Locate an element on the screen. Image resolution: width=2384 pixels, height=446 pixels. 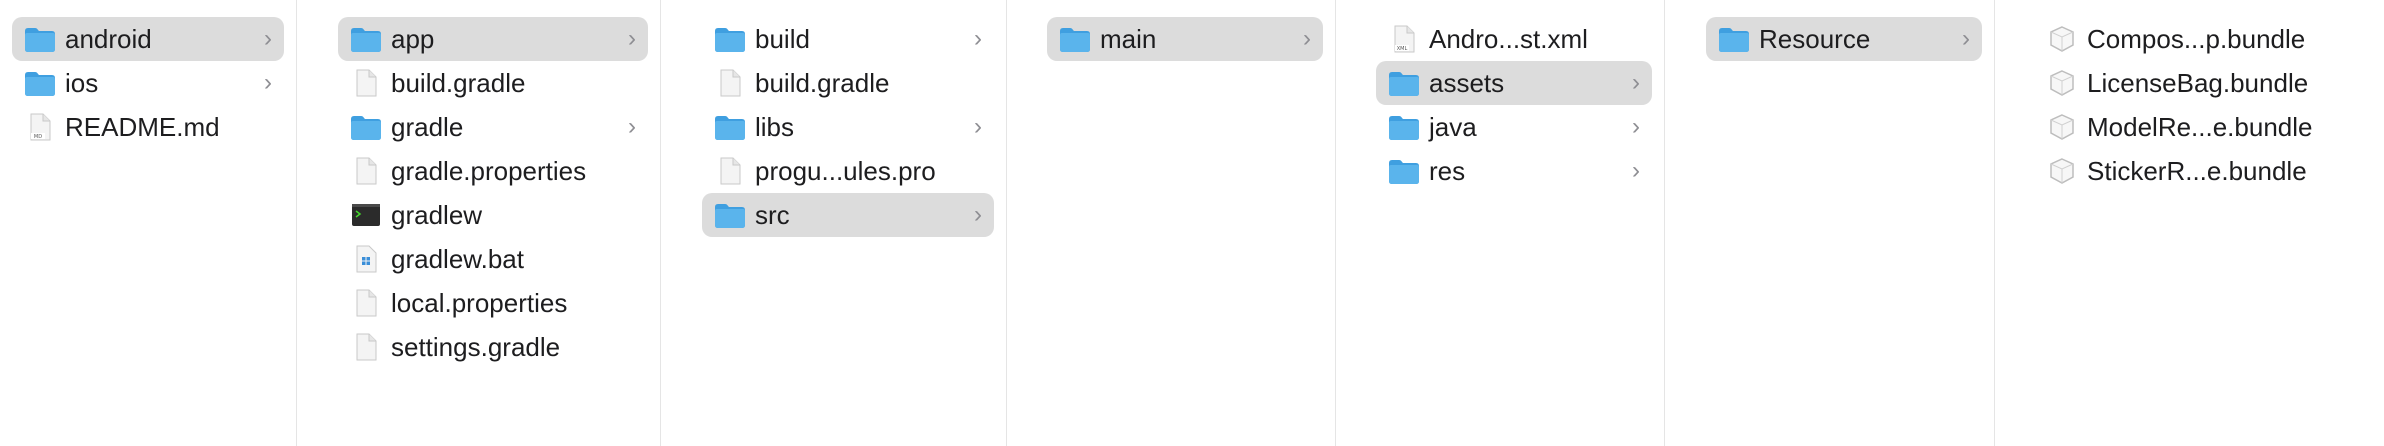
item-name: android is located at coordinates (108, 39).